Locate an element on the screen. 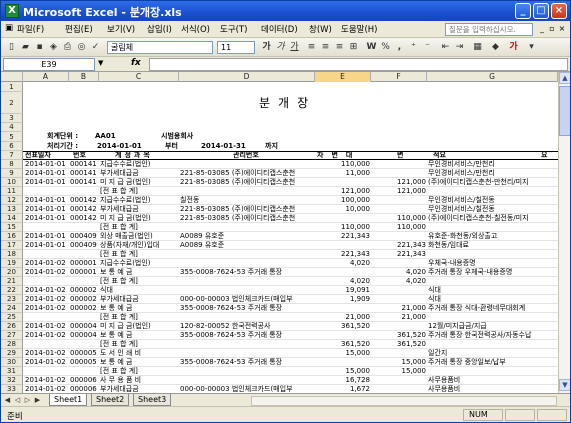 The width and height of the screenshot is (571, 423). menu-view: 보기(V) is located at coordinates (121, 29).